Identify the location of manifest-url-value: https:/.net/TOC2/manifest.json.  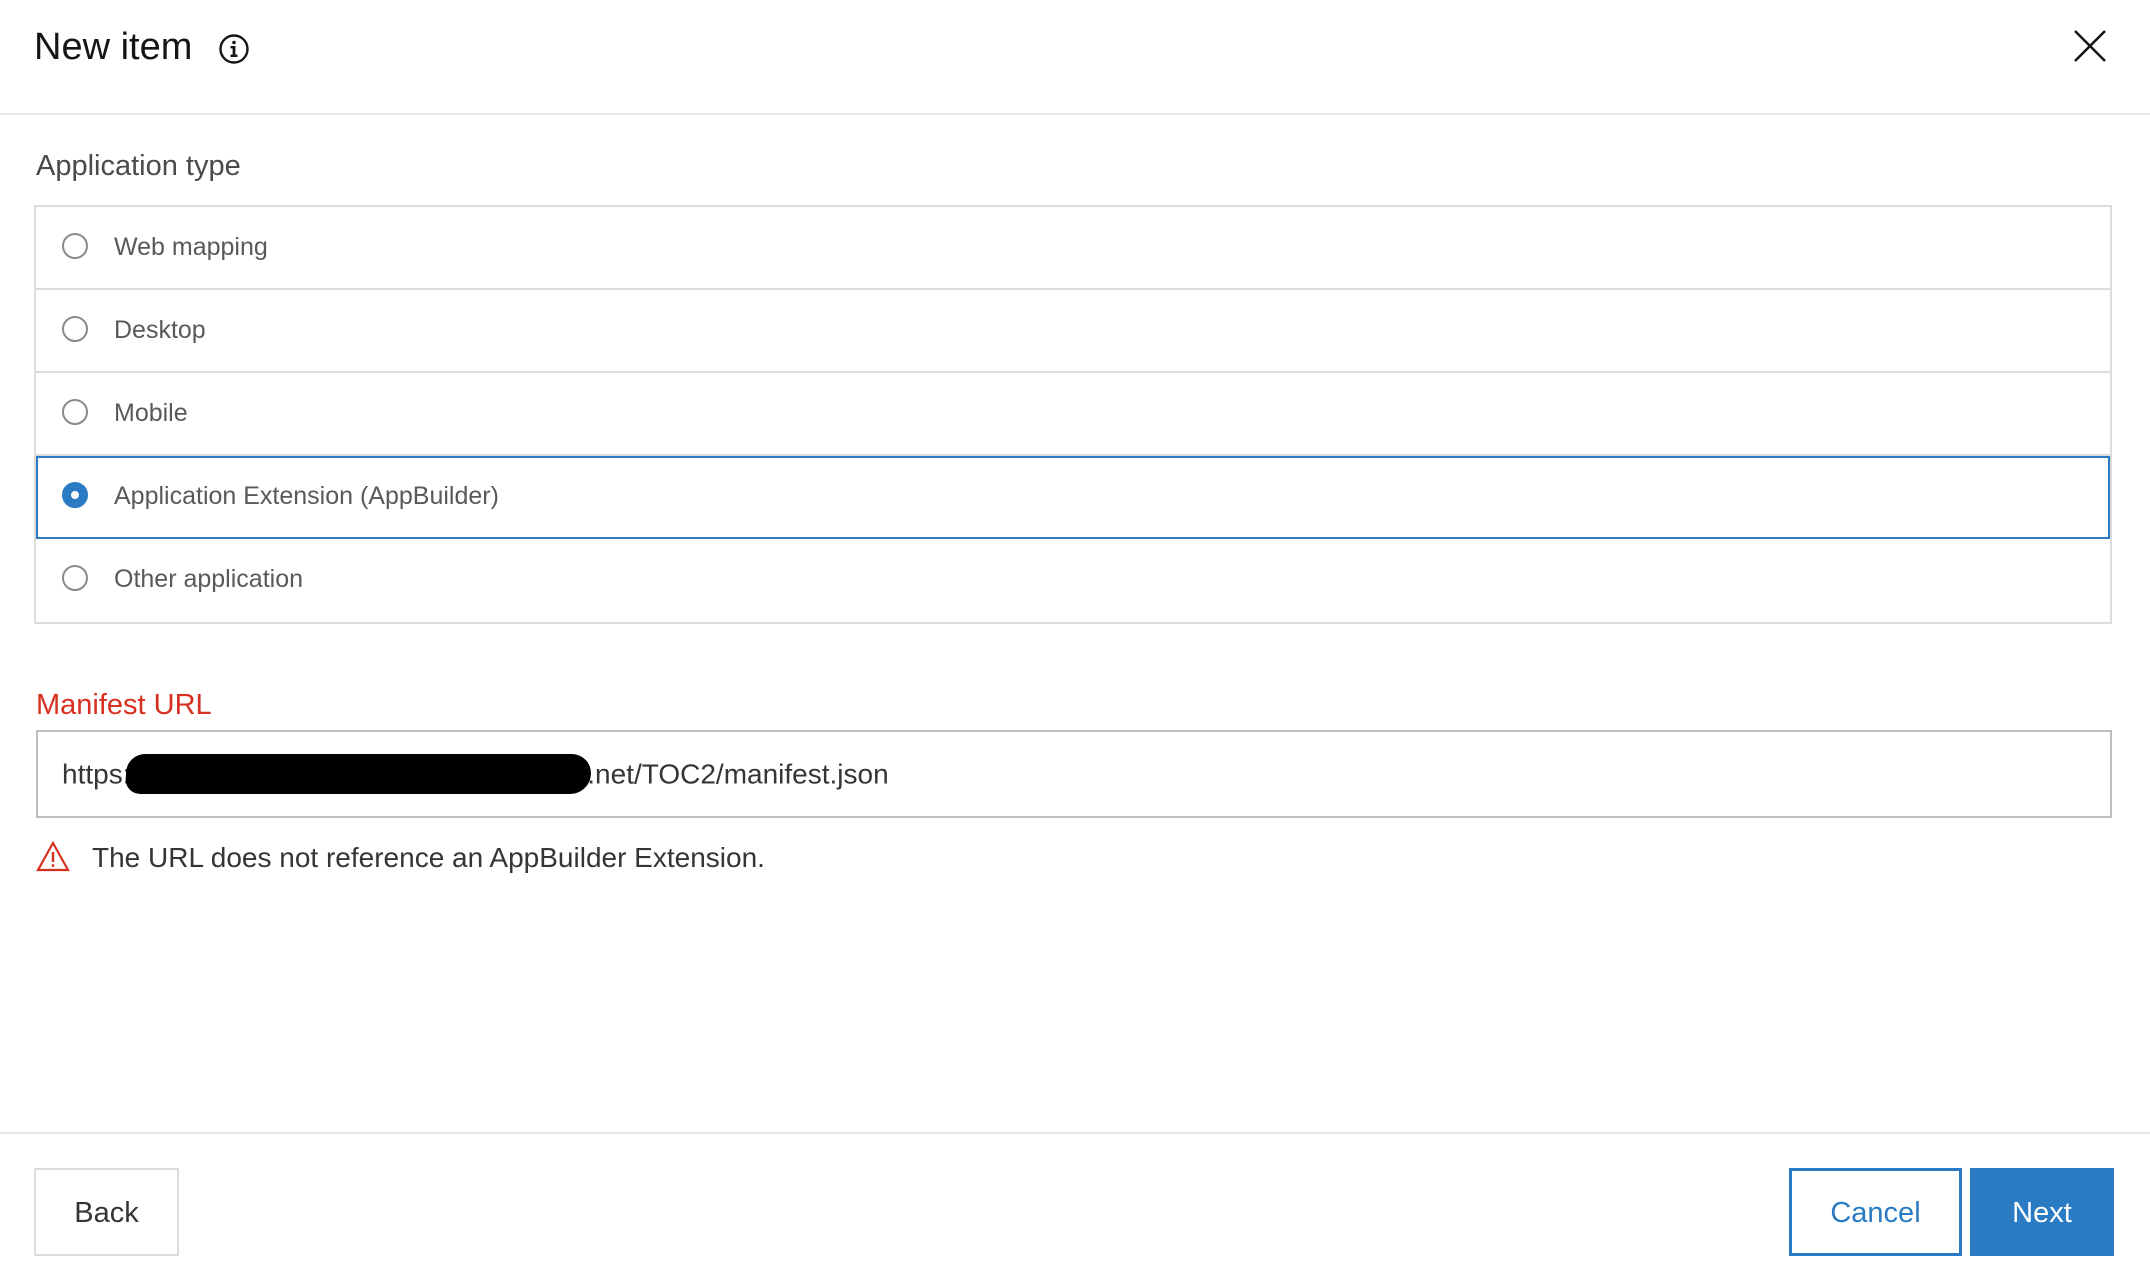
(475, 775).